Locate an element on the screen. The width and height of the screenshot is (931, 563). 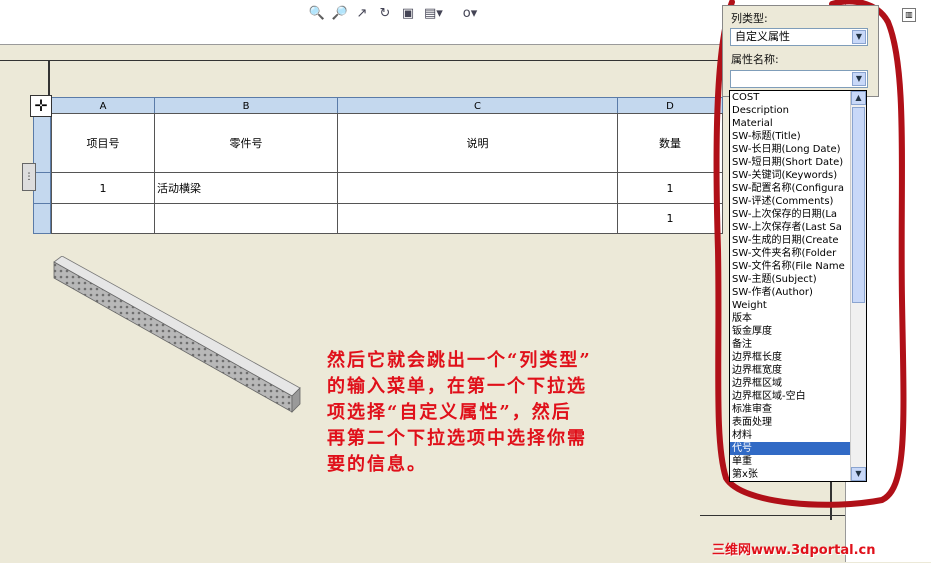
dropdown-option: SW-关键词(Keywords) is located at coordinates (791, 175).